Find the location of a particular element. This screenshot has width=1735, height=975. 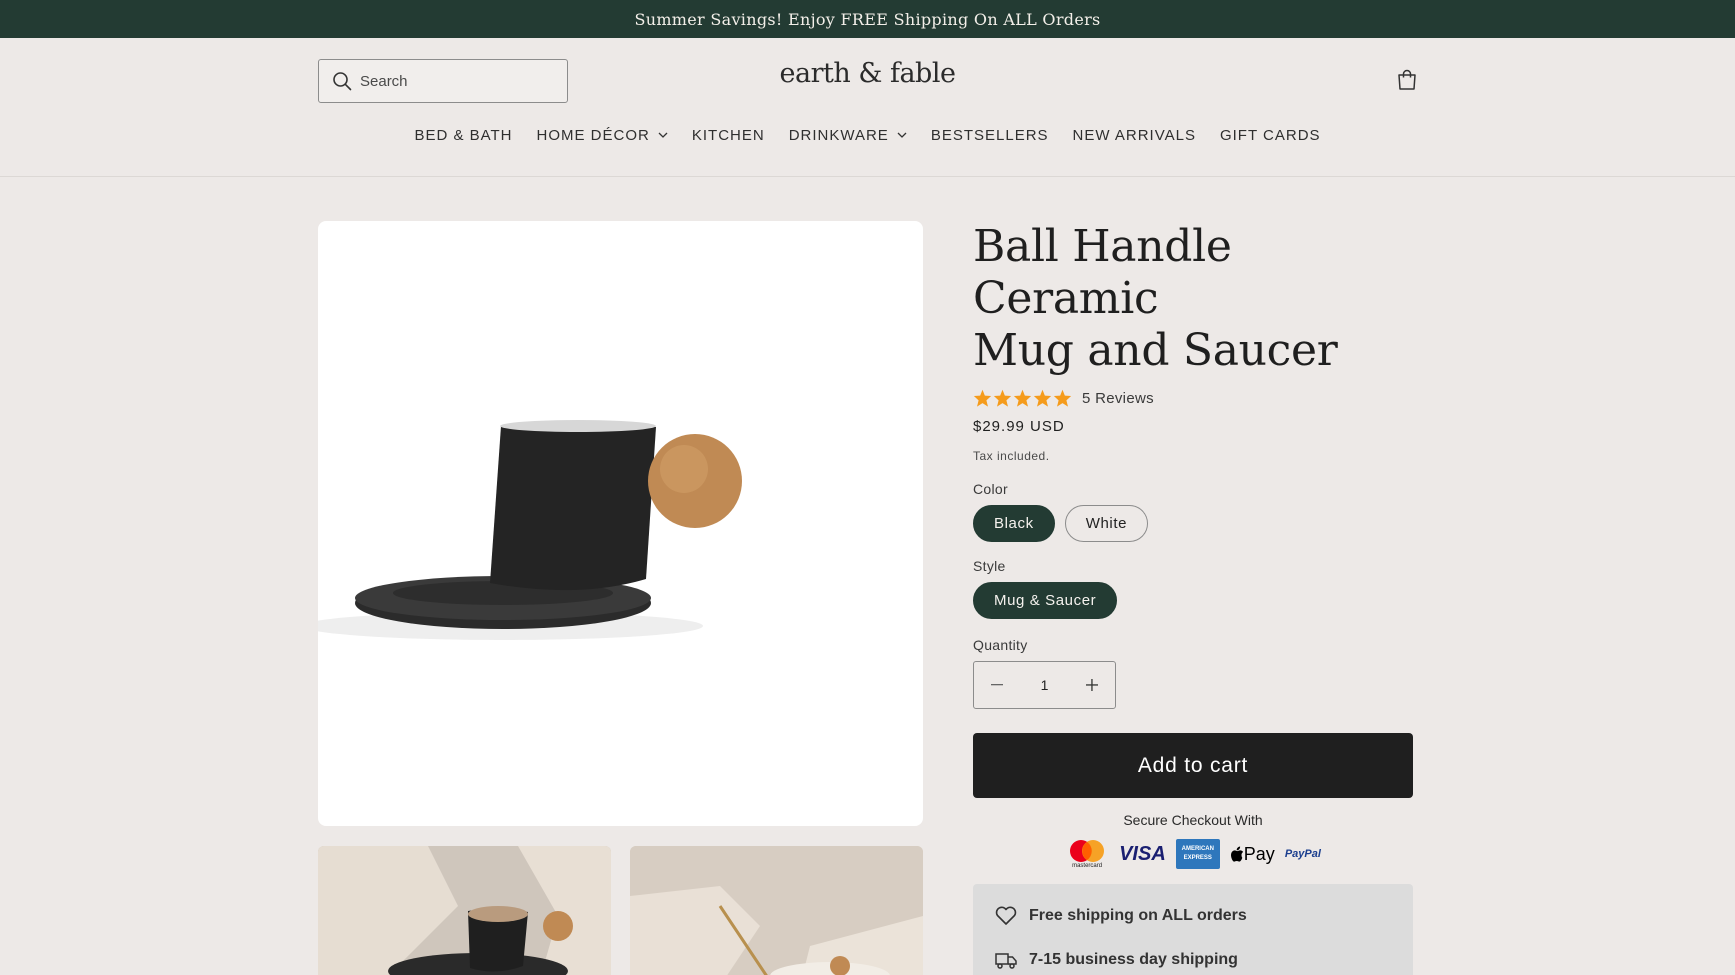

mastercard-icon: mastercard is located at coordinates (1087, 854).